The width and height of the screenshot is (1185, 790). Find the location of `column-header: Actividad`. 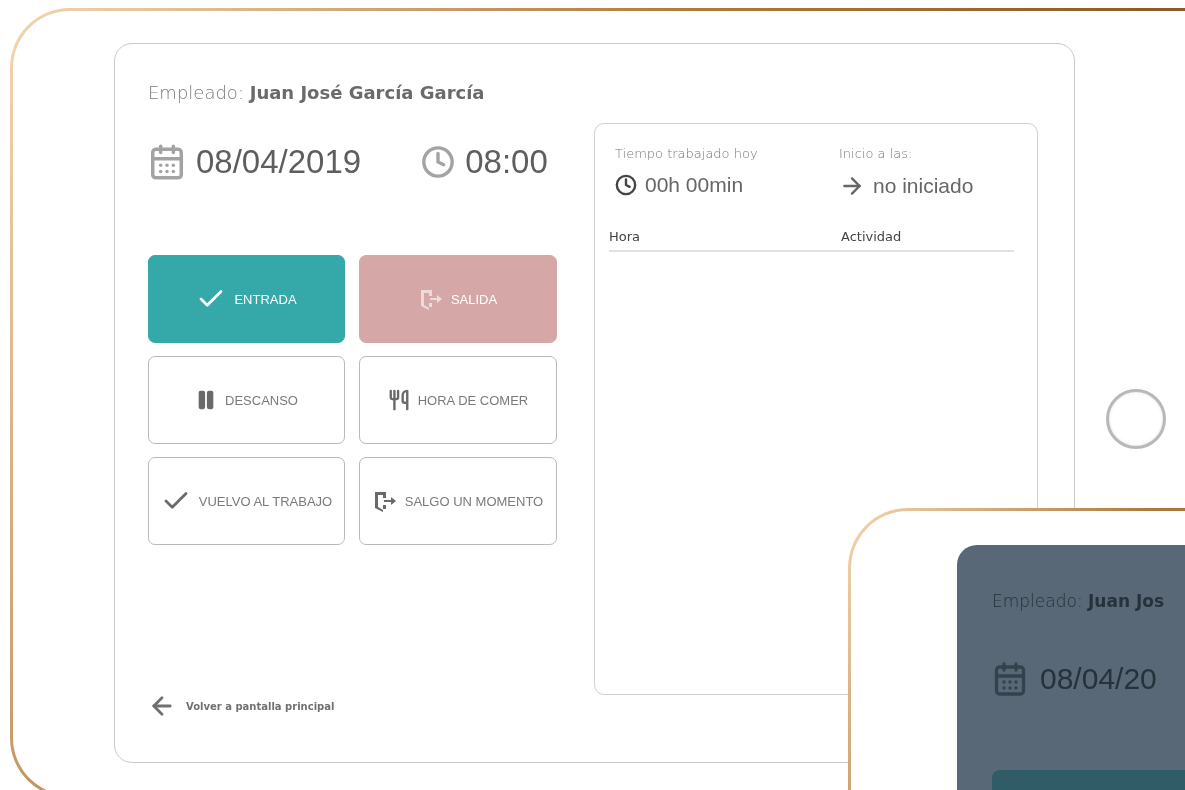

column-header: Actividad is located at coordinates (872, 236).